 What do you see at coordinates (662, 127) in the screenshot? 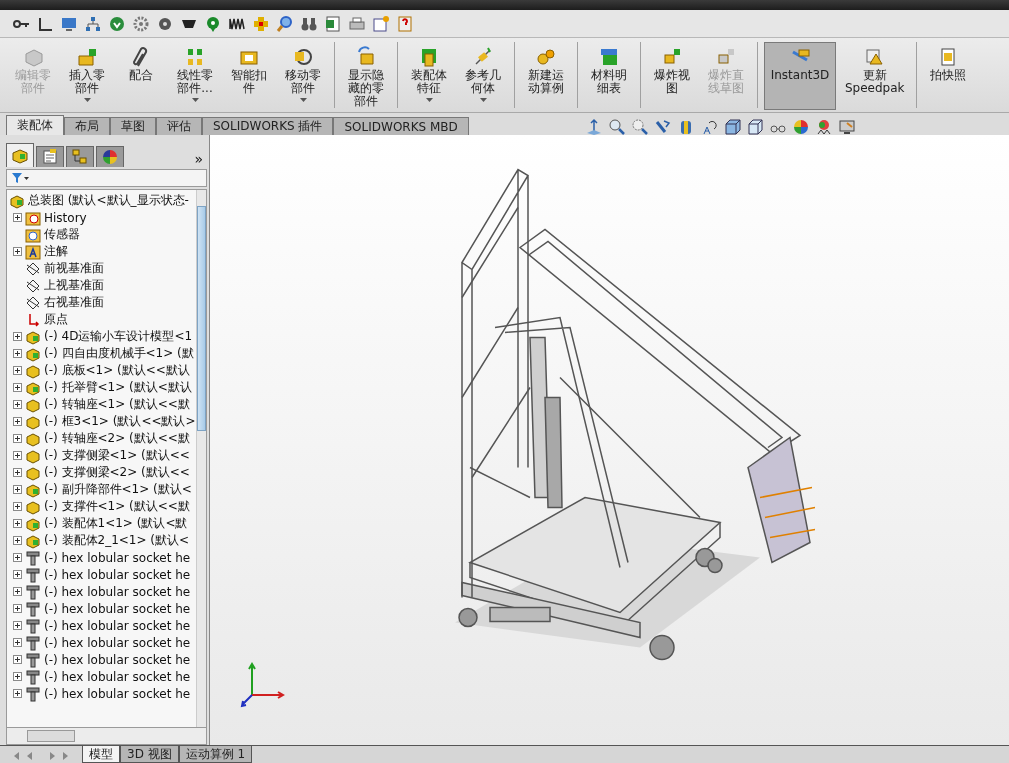
I see `previous-icon` at bounding box center [662, 127].